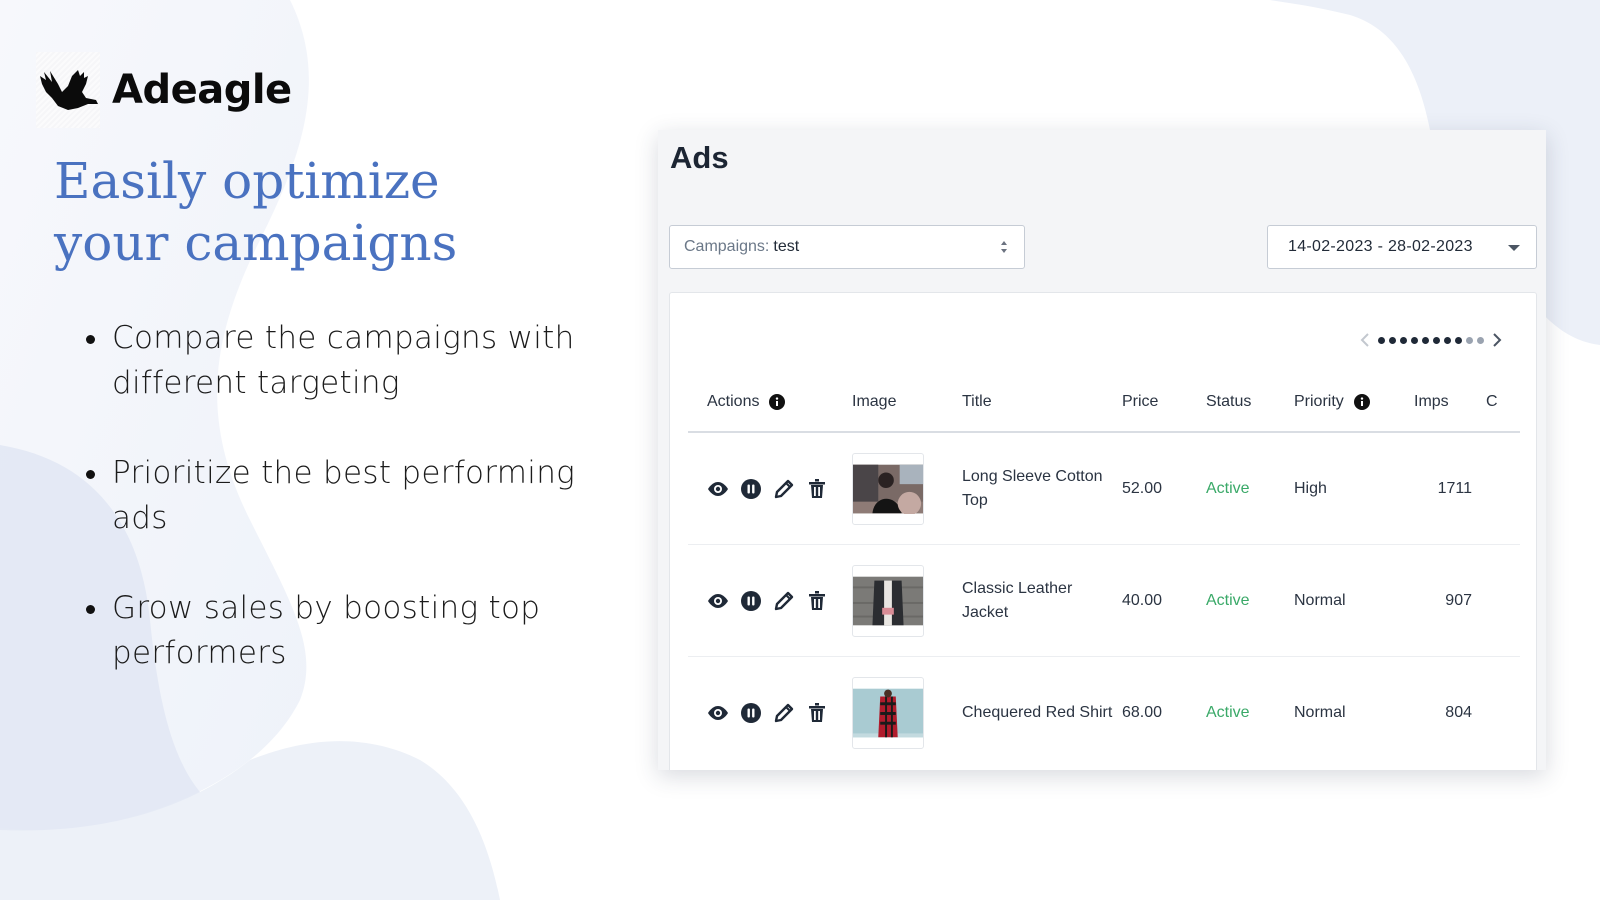 The image size is (1600, 900). Describe the element at coordinates (1250, 402) in the screenshot. I see `column-status: Status` at that location.